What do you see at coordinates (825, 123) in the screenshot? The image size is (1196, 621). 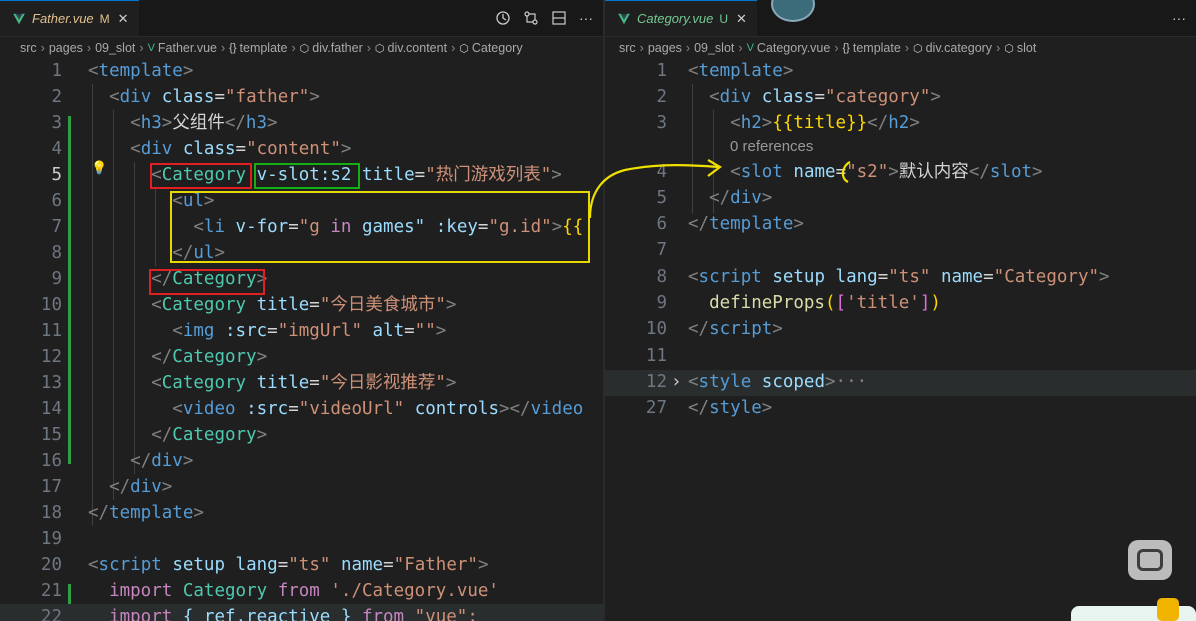 I see `code-line: <h2>{{title}}</h2>` at bounding box center [825, 123].